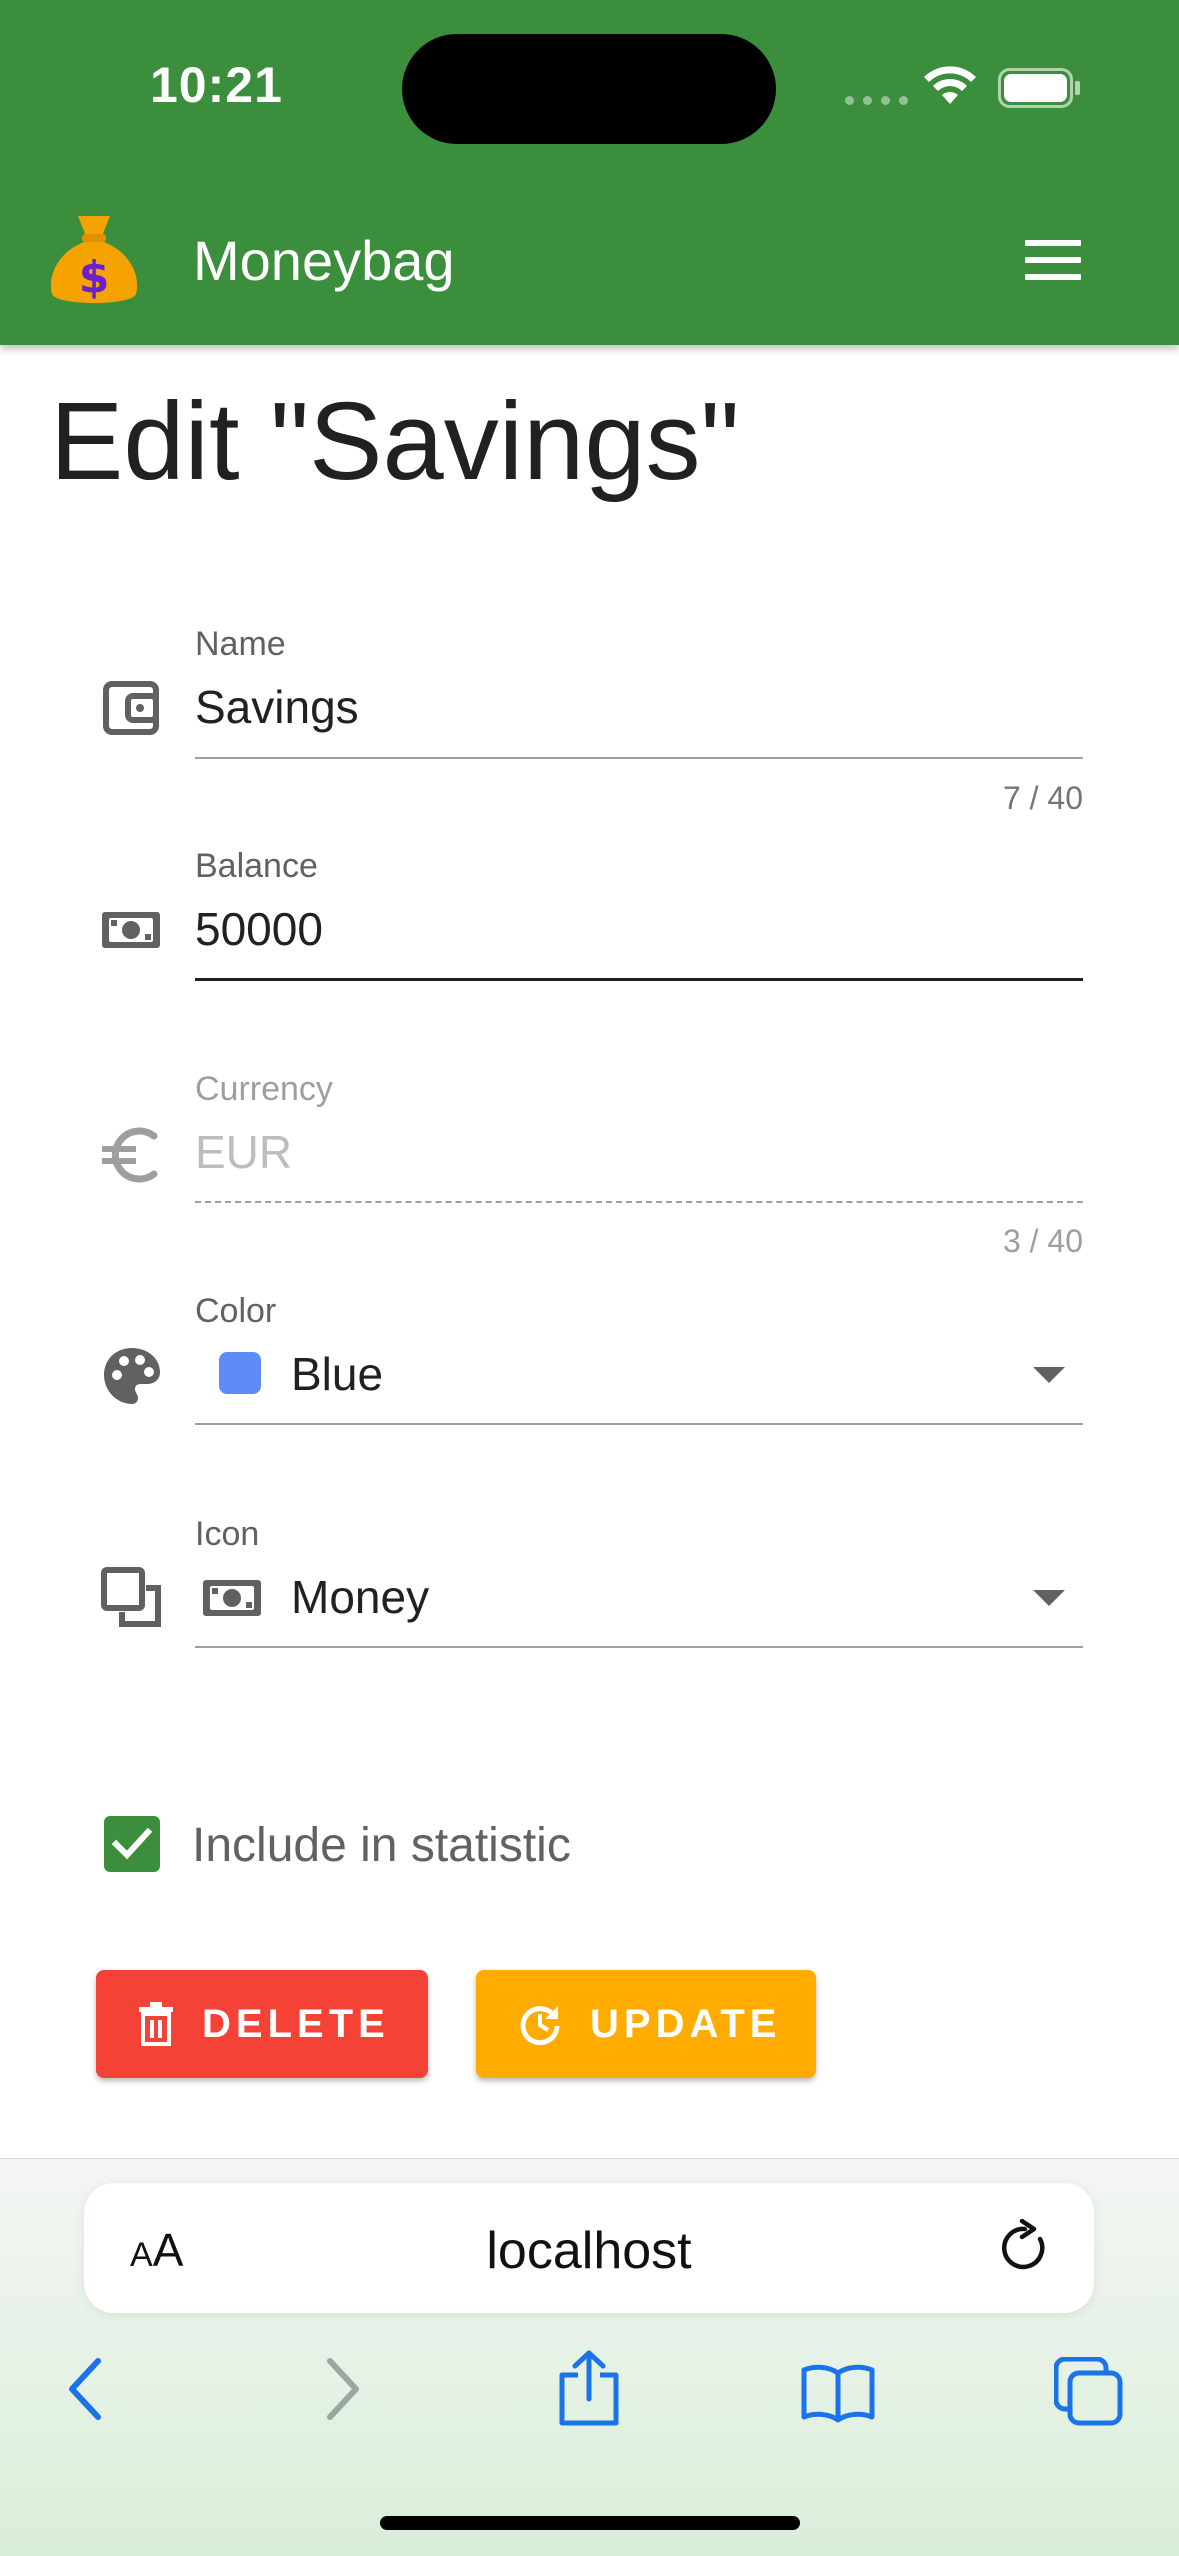  I want to click on update-button: UPDATE, so click(646, 2024).